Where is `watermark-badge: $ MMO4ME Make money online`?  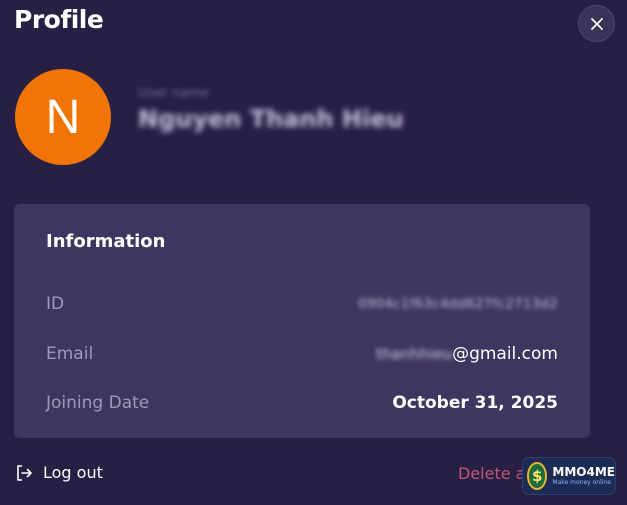 watermark-badge: $ MMO4ME Make money online is located at coordinates (569, 476).